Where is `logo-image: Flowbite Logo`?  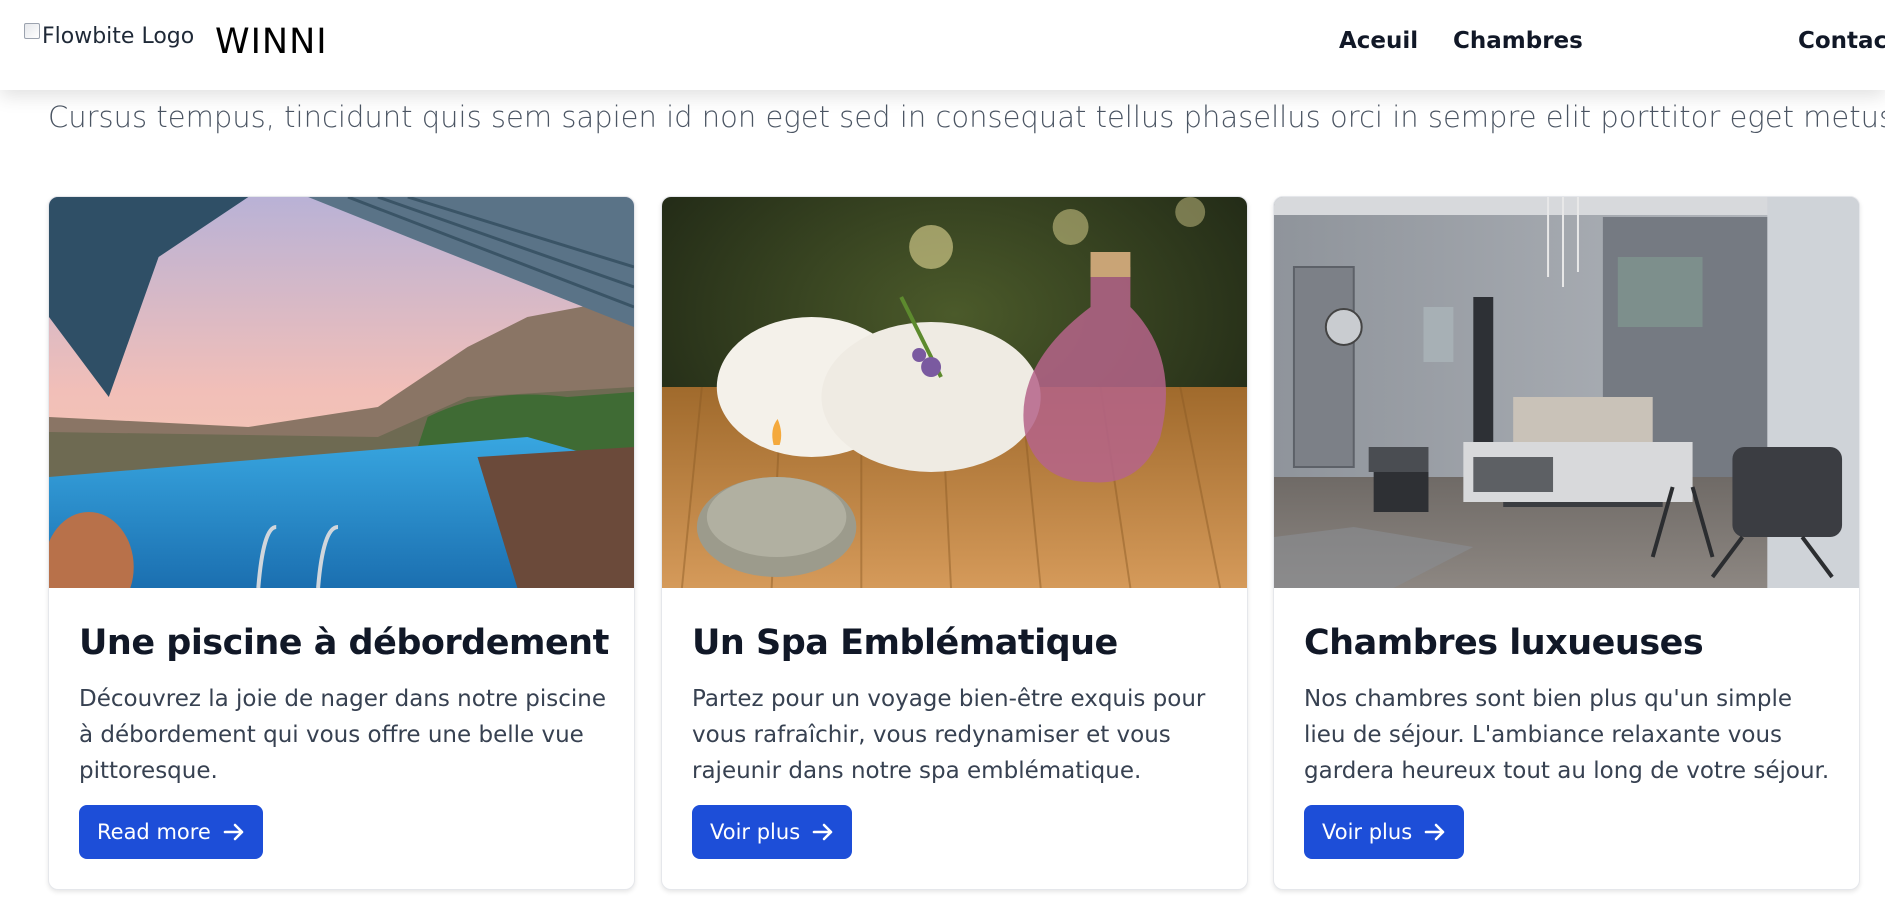 logo-image: Flowbite Logo is located at coordinates (109, 35).